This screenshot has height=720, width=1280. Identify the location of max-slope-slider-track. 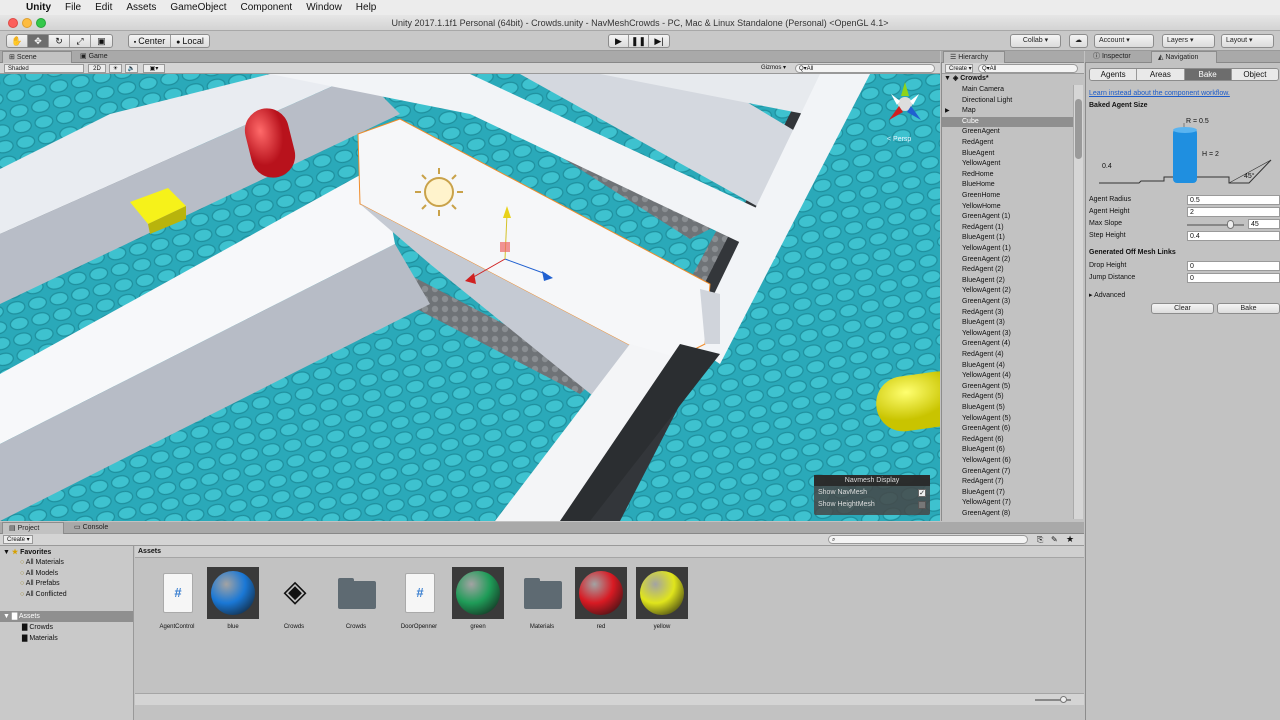
(1215, 225).